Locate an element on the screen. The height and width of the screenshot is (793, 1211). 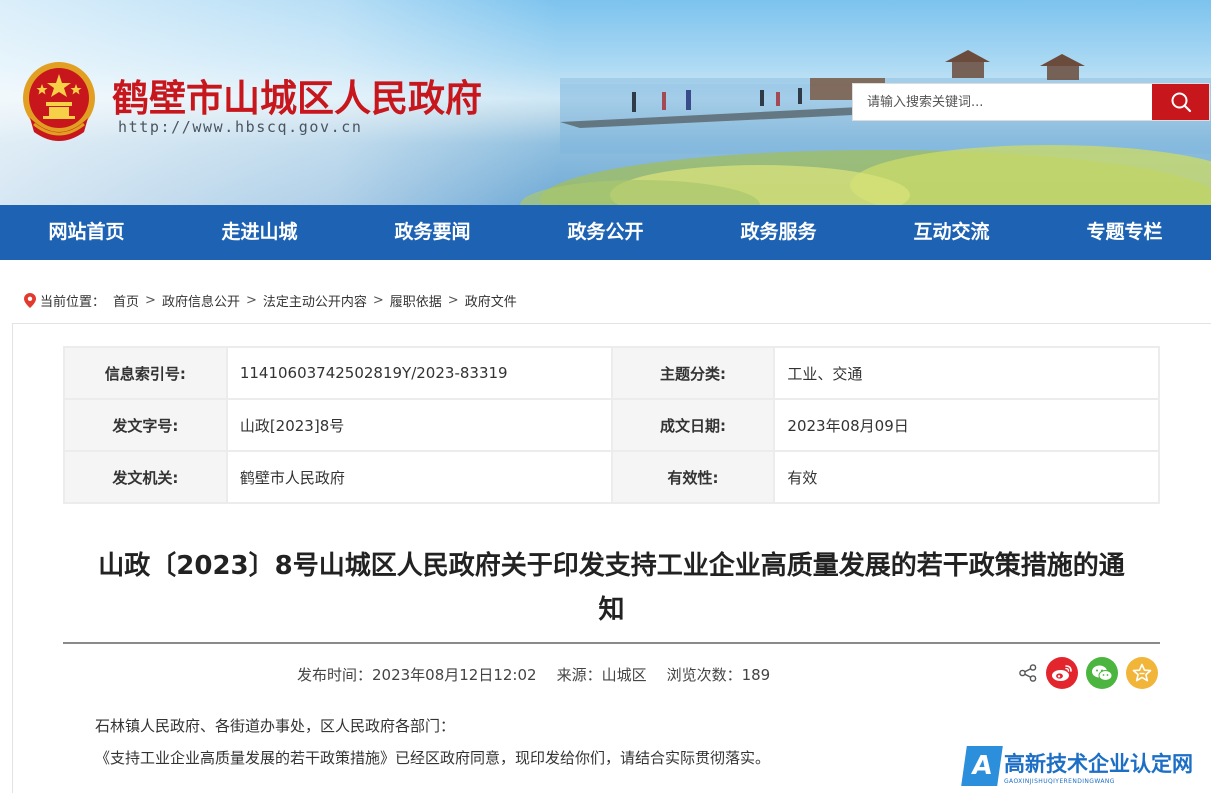
nav-item-about: 走进山城 is located at coordinates (259, 232).